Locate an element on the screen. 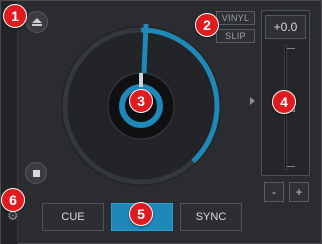  platter-position-marker is located at coordinates (145, 48).